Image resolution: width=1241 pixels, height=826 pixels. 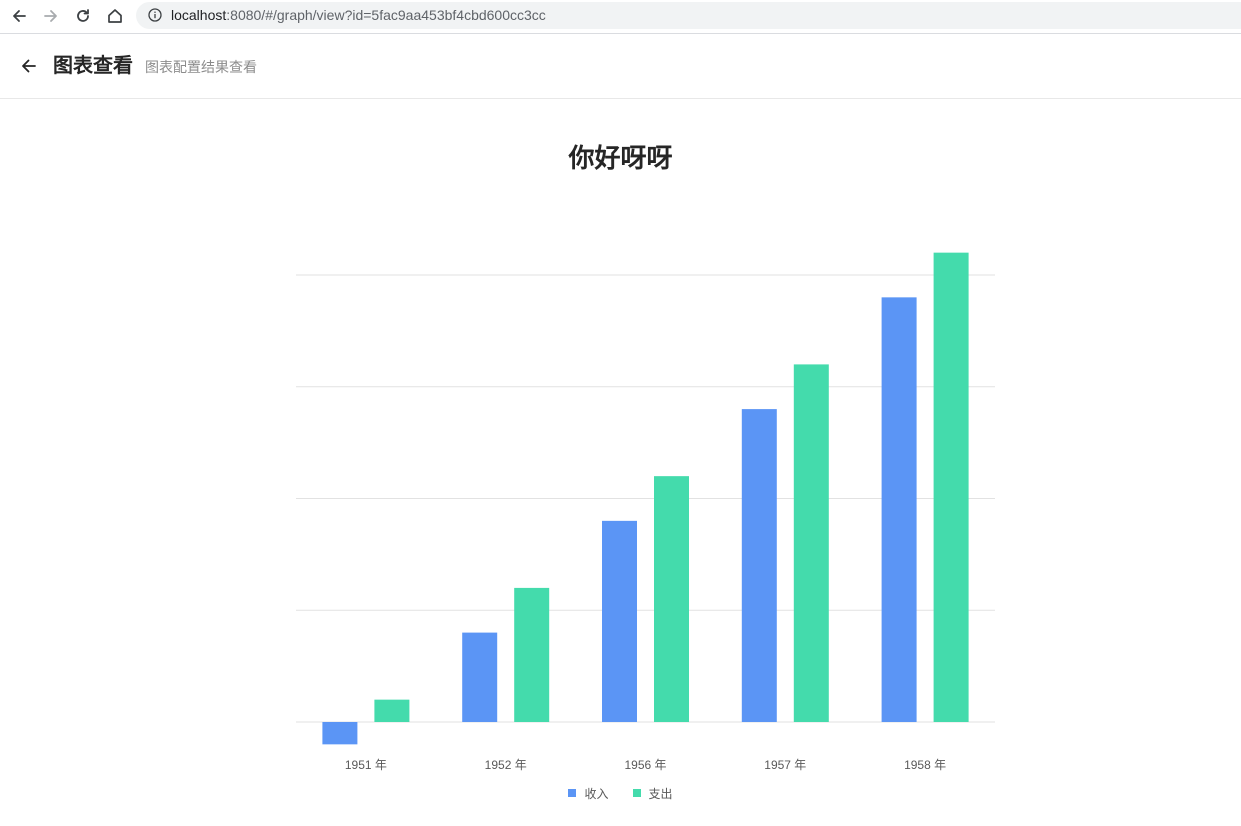 What do you see at coordinates (660, 793) in the screenshot?
I see `legend-label: 支出` at bounding box center [660, 793].